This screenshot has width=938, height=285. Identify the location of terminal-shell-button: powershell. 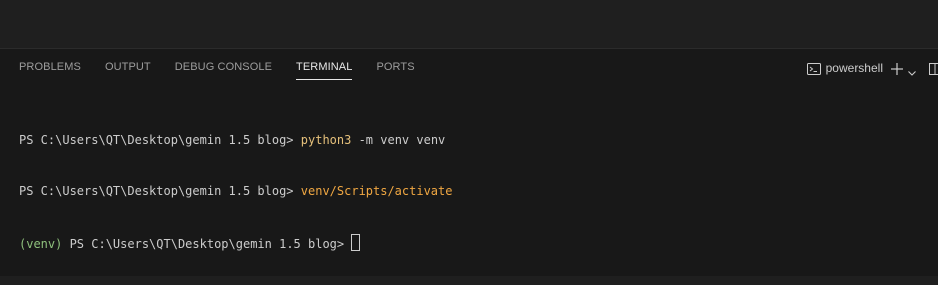
(845, 68).